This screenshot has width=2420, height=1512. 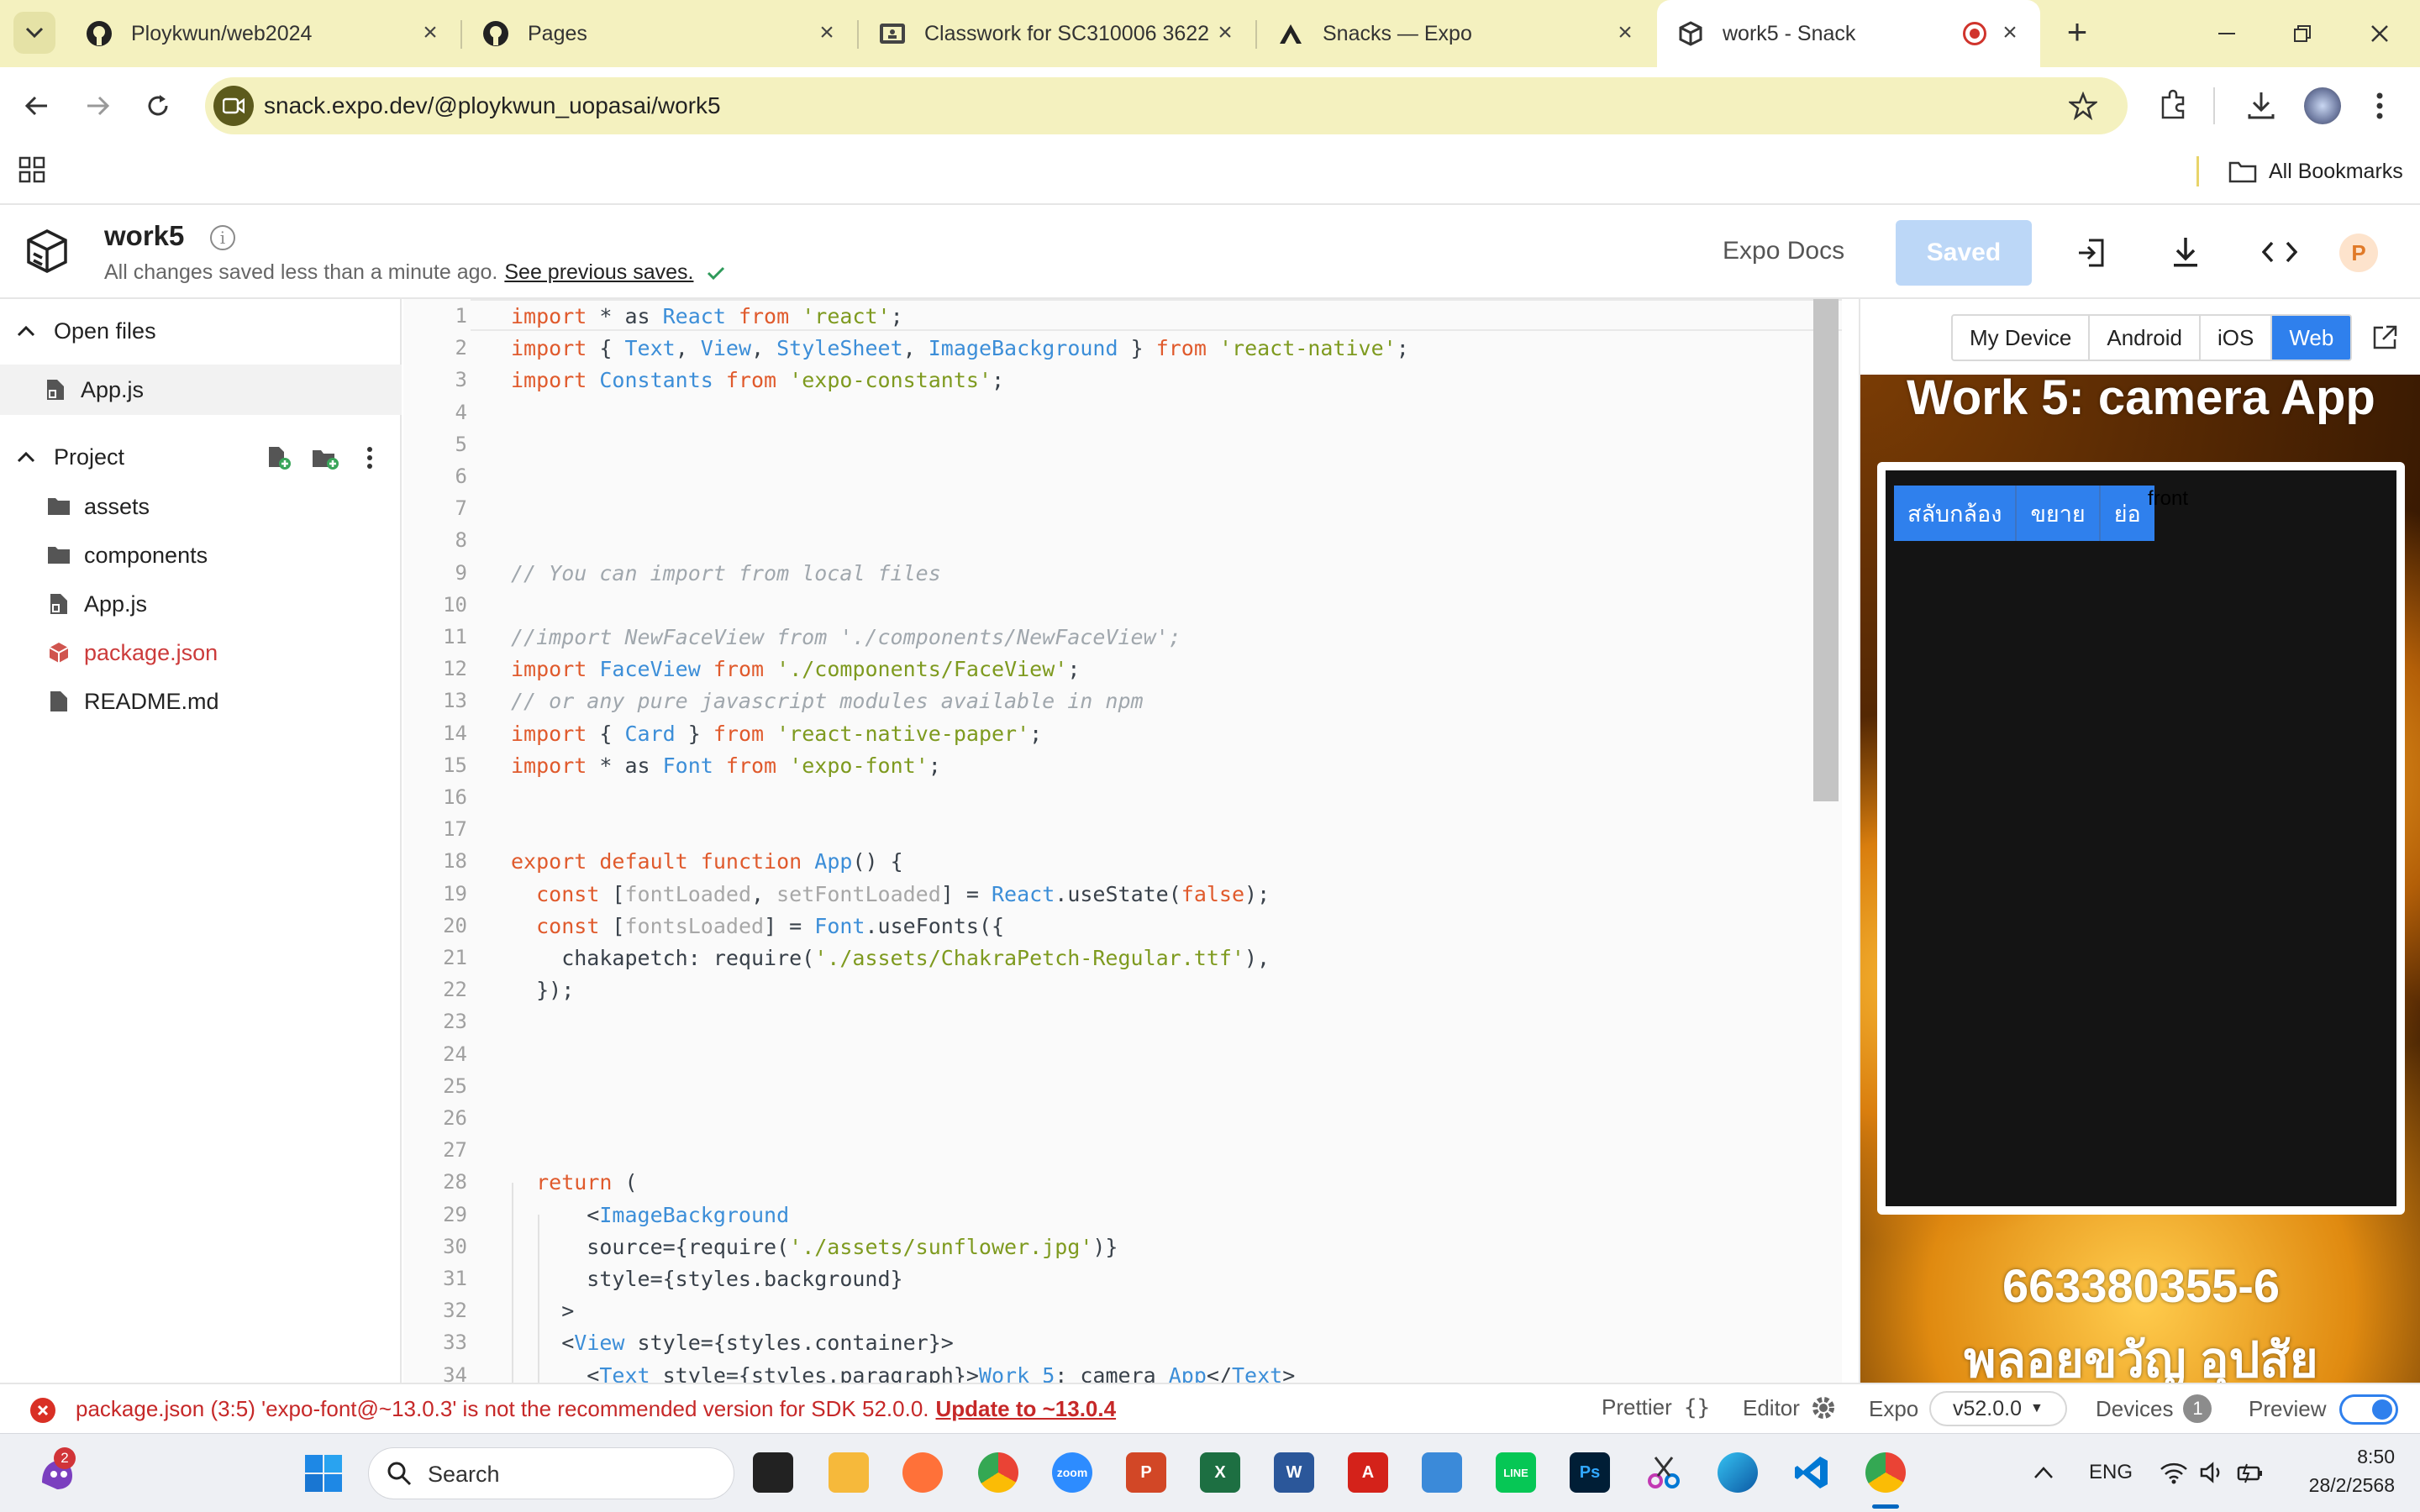 What do you see at coordinates (461, 412) in the screenshot?
I see `line-number: 4` at bounding box center [461, 412].